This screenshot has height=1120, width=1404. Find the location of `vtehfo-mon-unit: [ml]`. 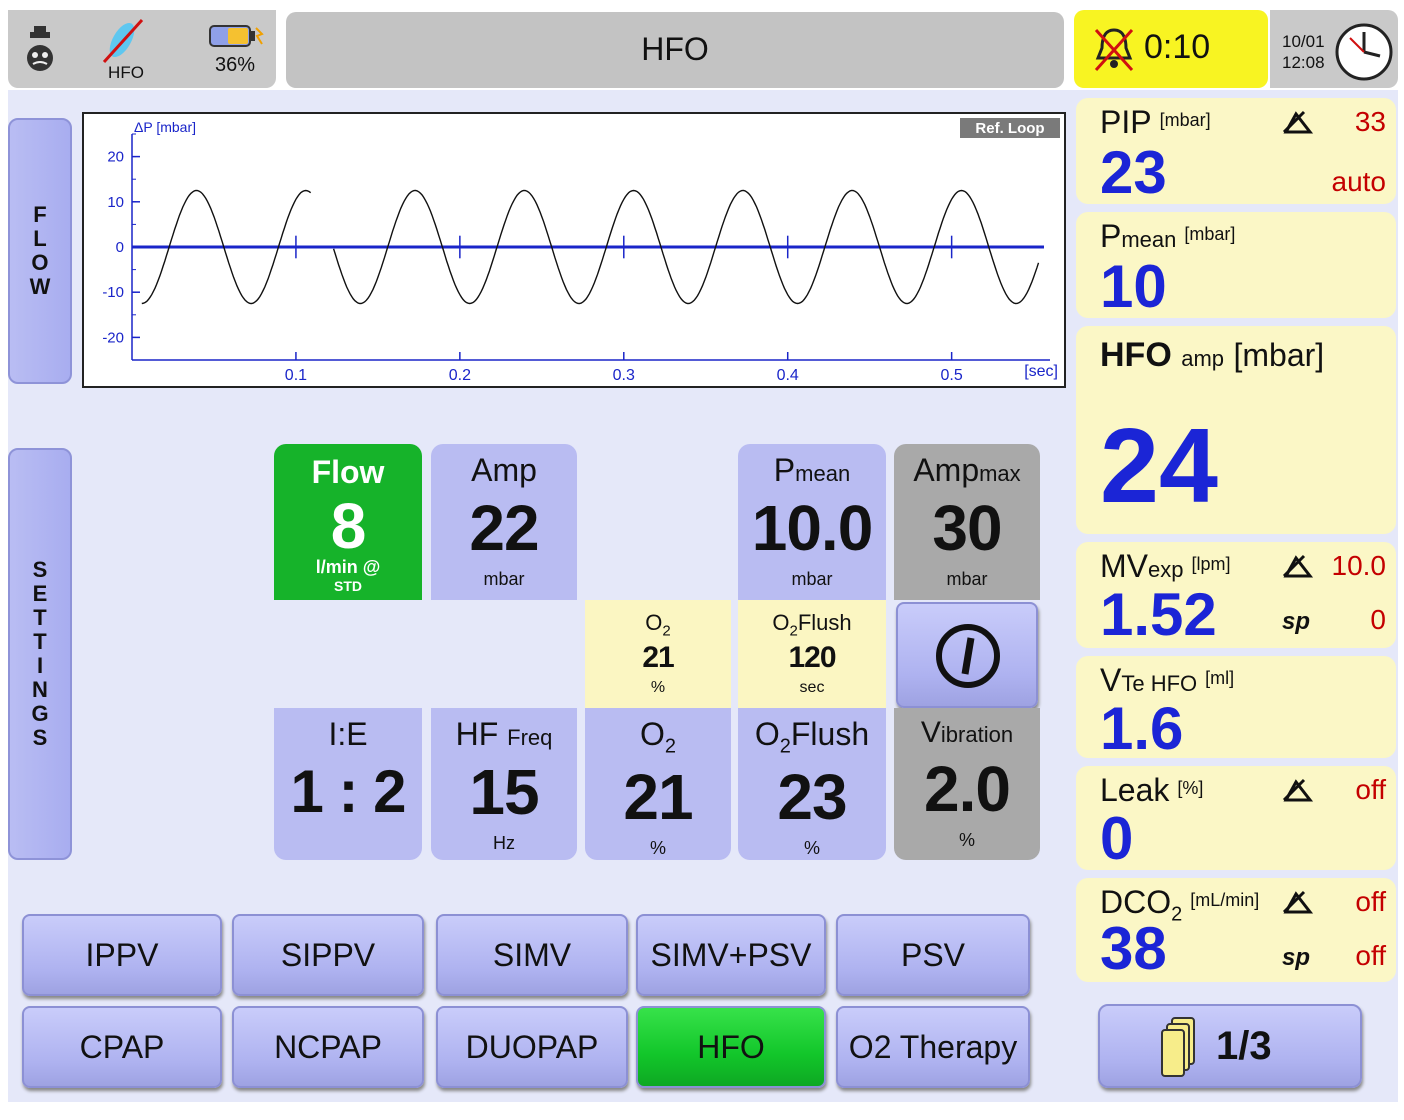

vtehfo-mon-unit: [ml] is located at coordinates (1220, 678).